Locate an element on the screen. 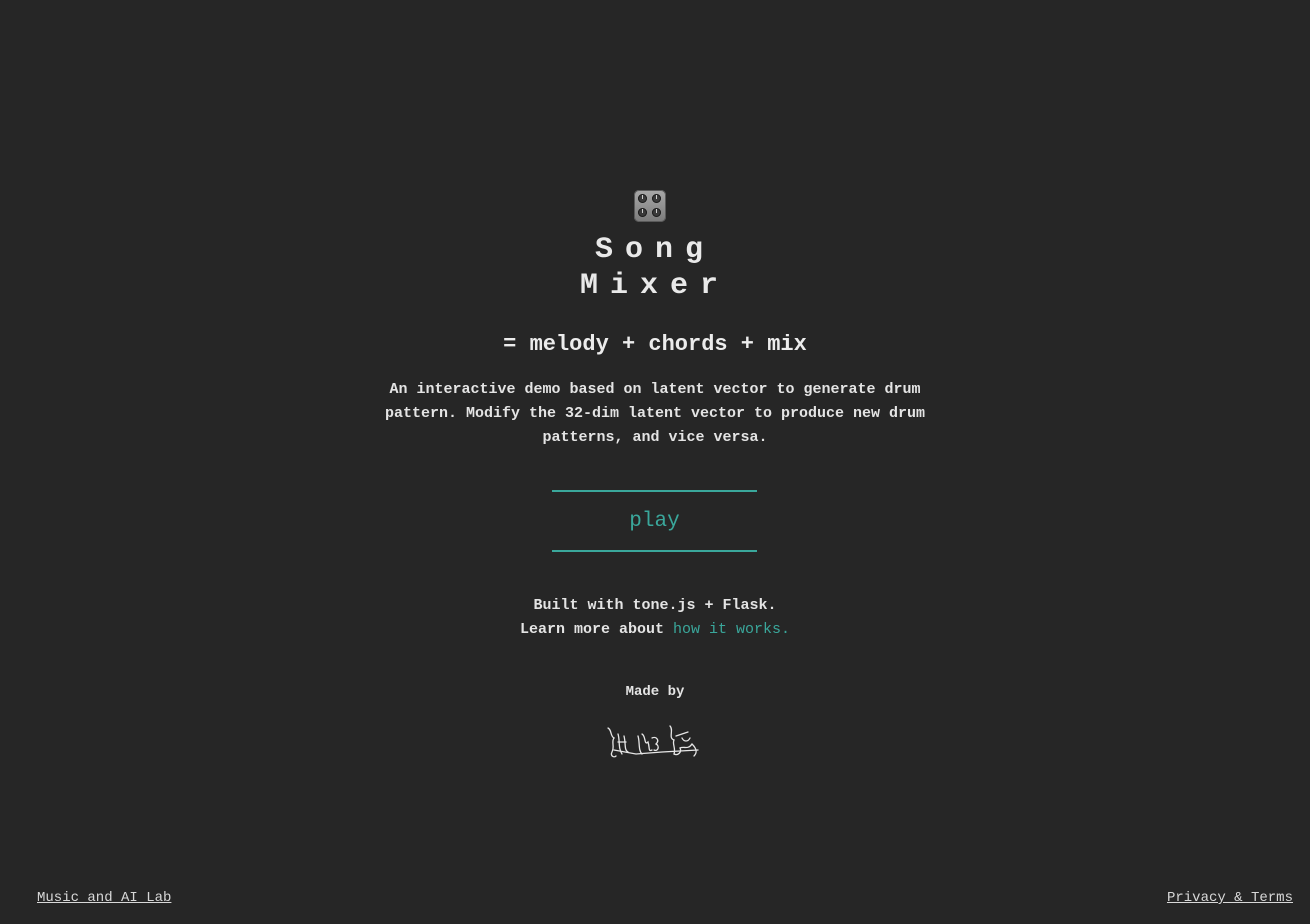  signature-icon is located at coordinates (653, 741).